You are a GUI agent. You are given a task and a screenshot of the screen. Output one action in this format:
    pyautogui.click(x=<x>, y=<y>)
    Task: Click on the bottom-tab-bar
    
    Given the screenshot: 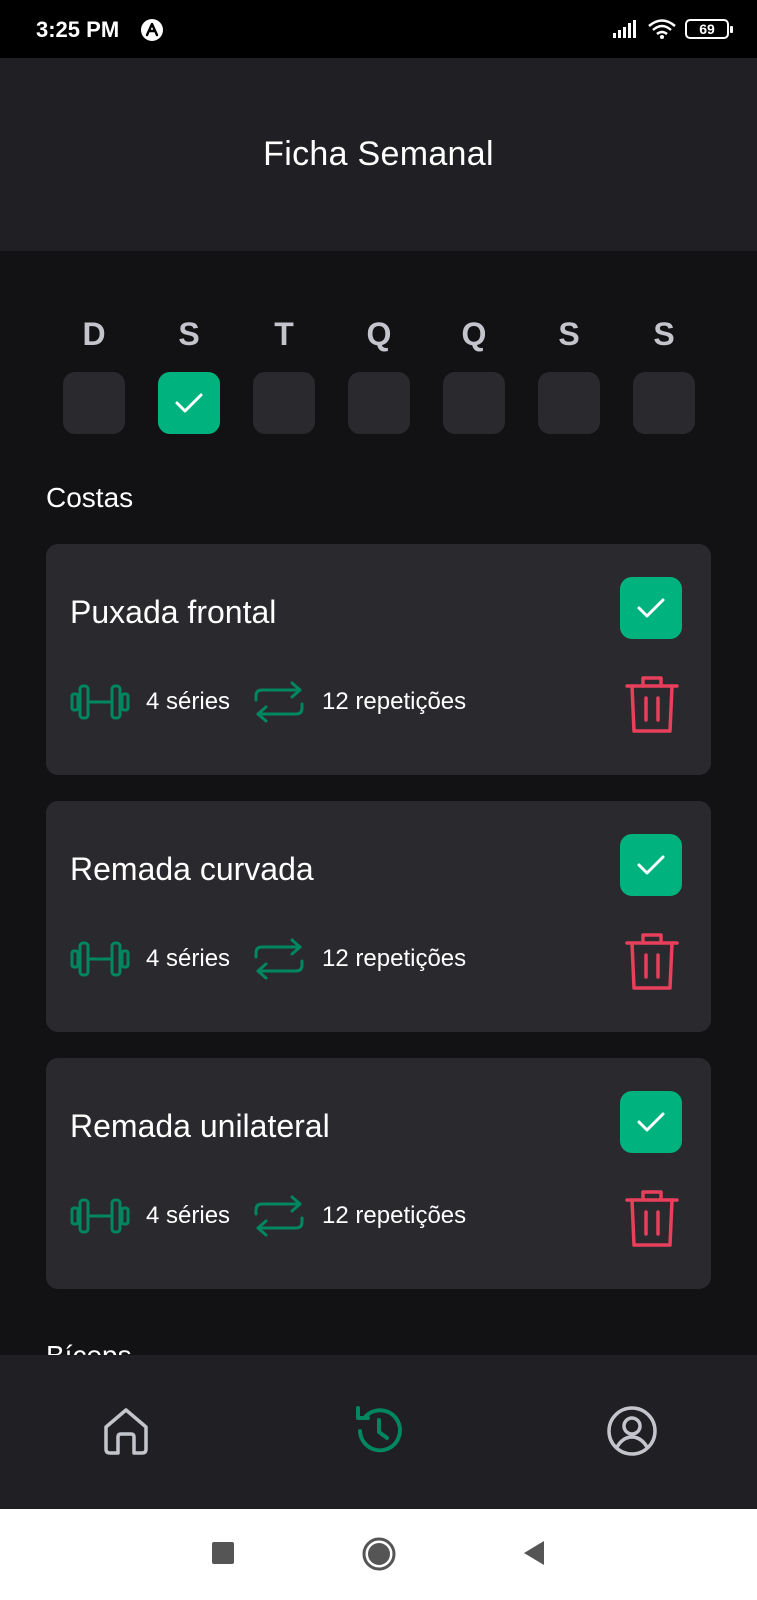 What is the action you would take?
    pyautogui.click(x=378, y=1432)
    